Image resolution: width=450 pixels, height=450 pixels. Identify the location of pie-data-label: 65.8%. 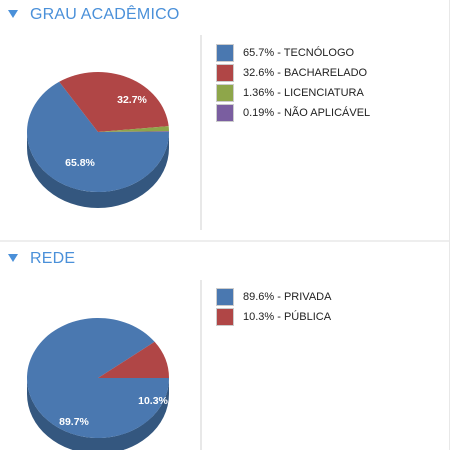
(80, 163).